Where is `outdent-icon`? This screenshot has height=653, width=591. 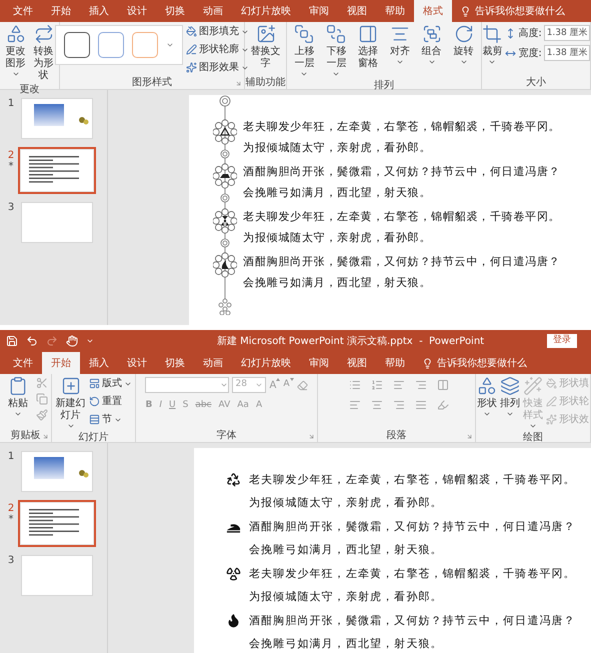 outdent-icon is located at coordinates (420, 385).